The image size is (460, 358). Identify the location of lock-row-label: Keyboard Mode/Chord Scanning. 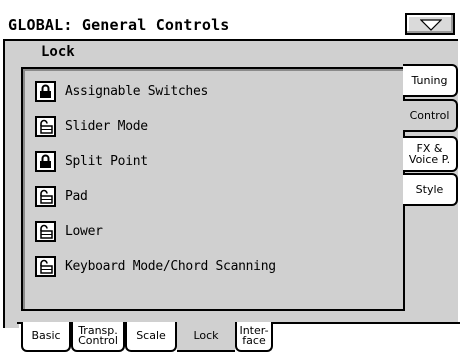
(170, 266).